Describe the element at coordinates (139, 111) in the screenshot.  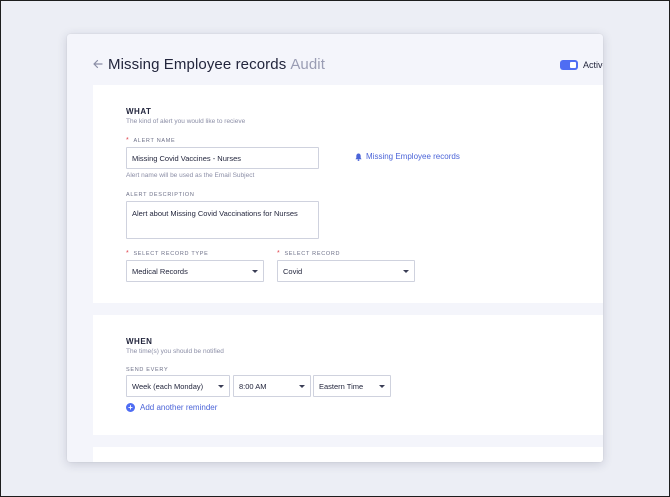
I see `what-title: WHAT` at that location.